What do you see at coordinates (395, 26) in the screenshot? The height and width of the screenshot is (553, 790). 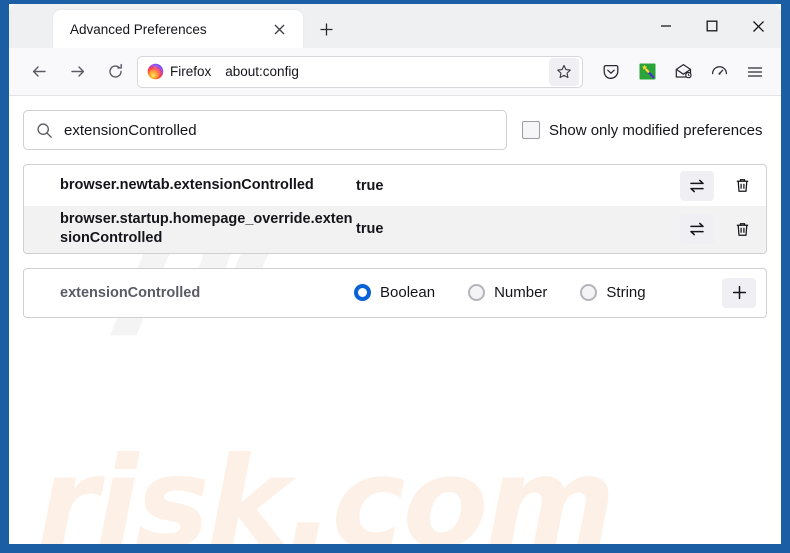 I see `tab-strip: Advanced Preferences` at bounding box center [395, 26].